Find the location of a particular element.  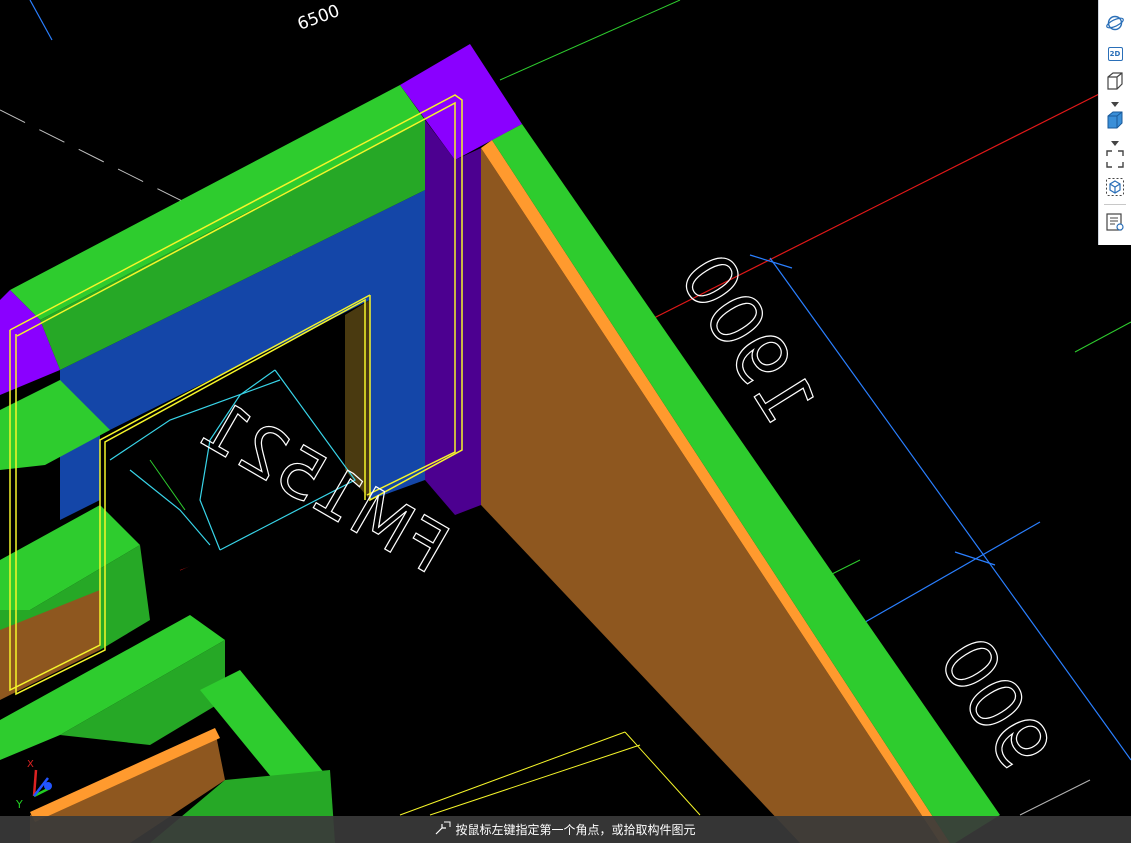

cube-solid-icon is located at coordinates (1115, 120).